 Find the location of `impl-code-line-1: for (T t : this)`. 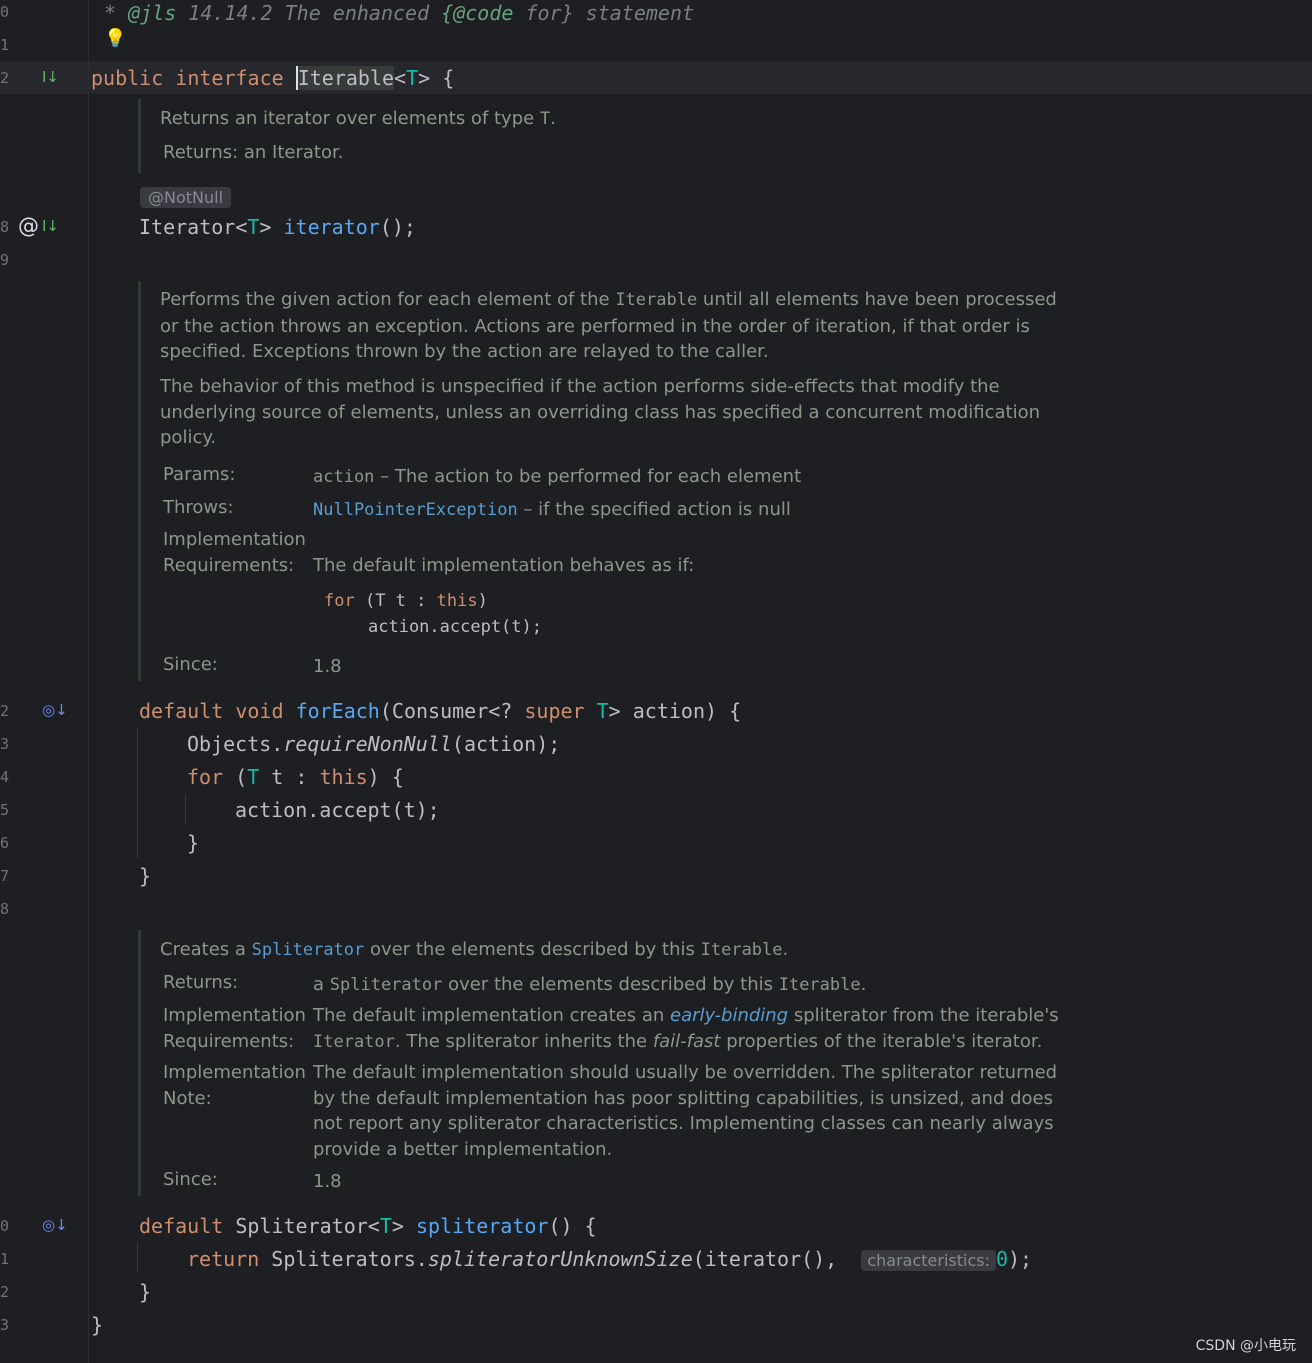

impl-code-line-1: for (T t : this) is located at coordinates (406, 601).